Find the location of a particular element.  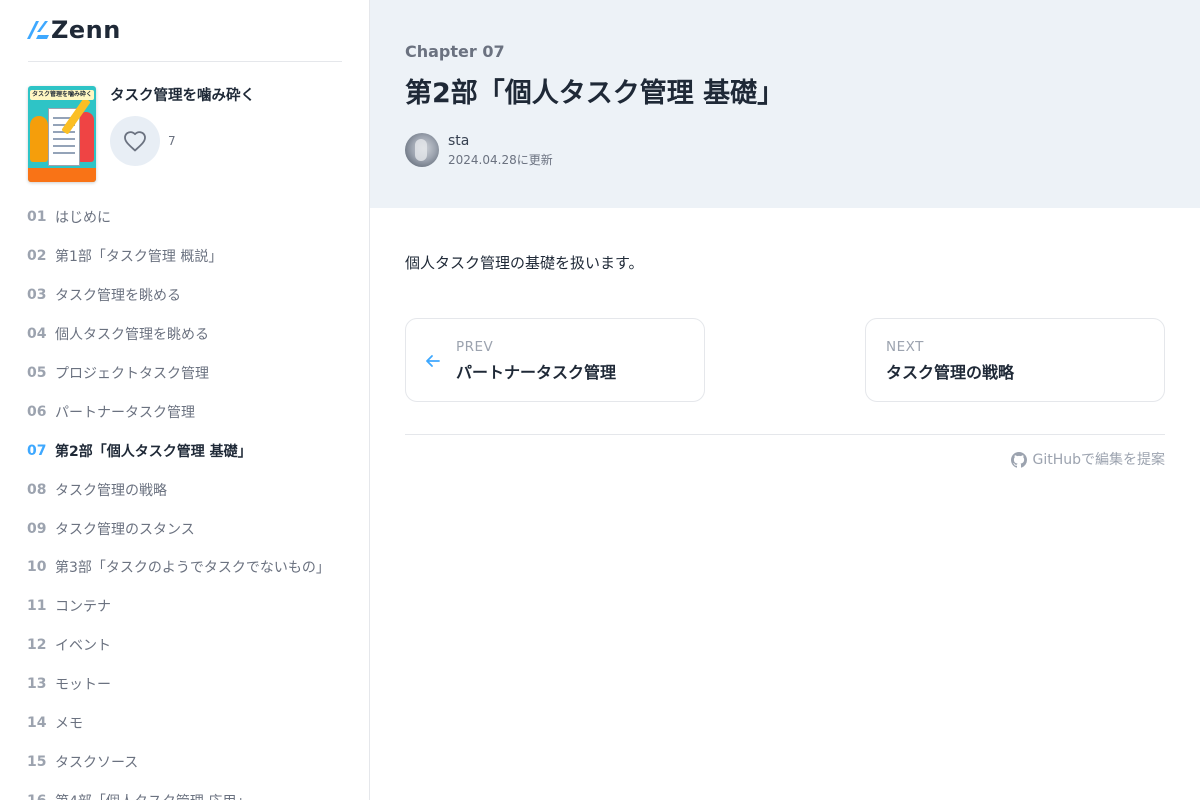

zenn-logo: Zenn is located at coordinates (74, 30).